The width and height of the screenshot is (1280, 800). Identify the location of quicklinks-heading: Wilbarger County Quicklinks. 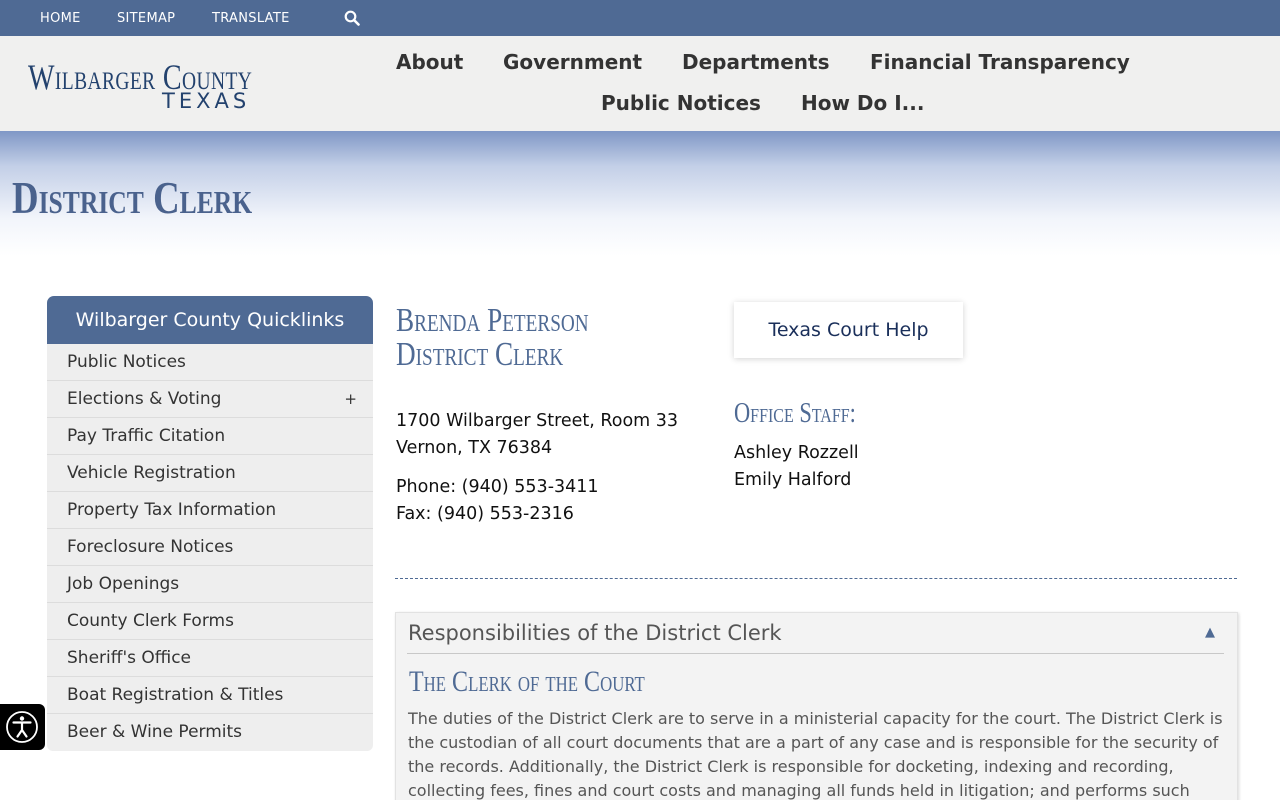
(210, 320).